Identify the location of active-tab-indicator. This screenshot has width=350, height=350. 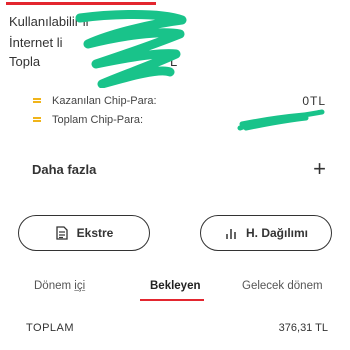
(172, 300).